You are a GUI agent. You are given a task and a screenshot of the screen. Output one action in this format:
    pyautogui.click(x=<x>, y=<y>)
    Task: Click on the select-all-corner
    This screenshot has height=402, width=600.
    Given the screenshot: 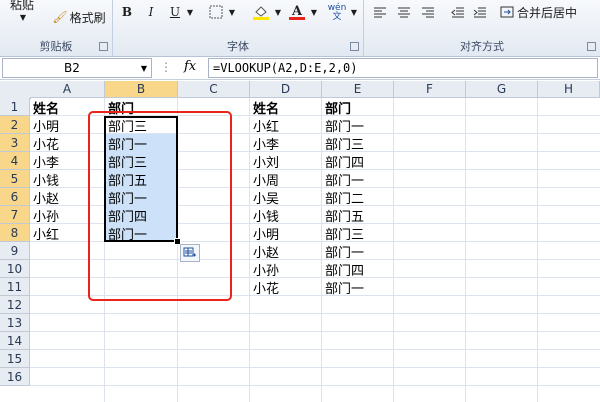 What is the action you would take?
    pyautogui.click(x=15, y=90)
    